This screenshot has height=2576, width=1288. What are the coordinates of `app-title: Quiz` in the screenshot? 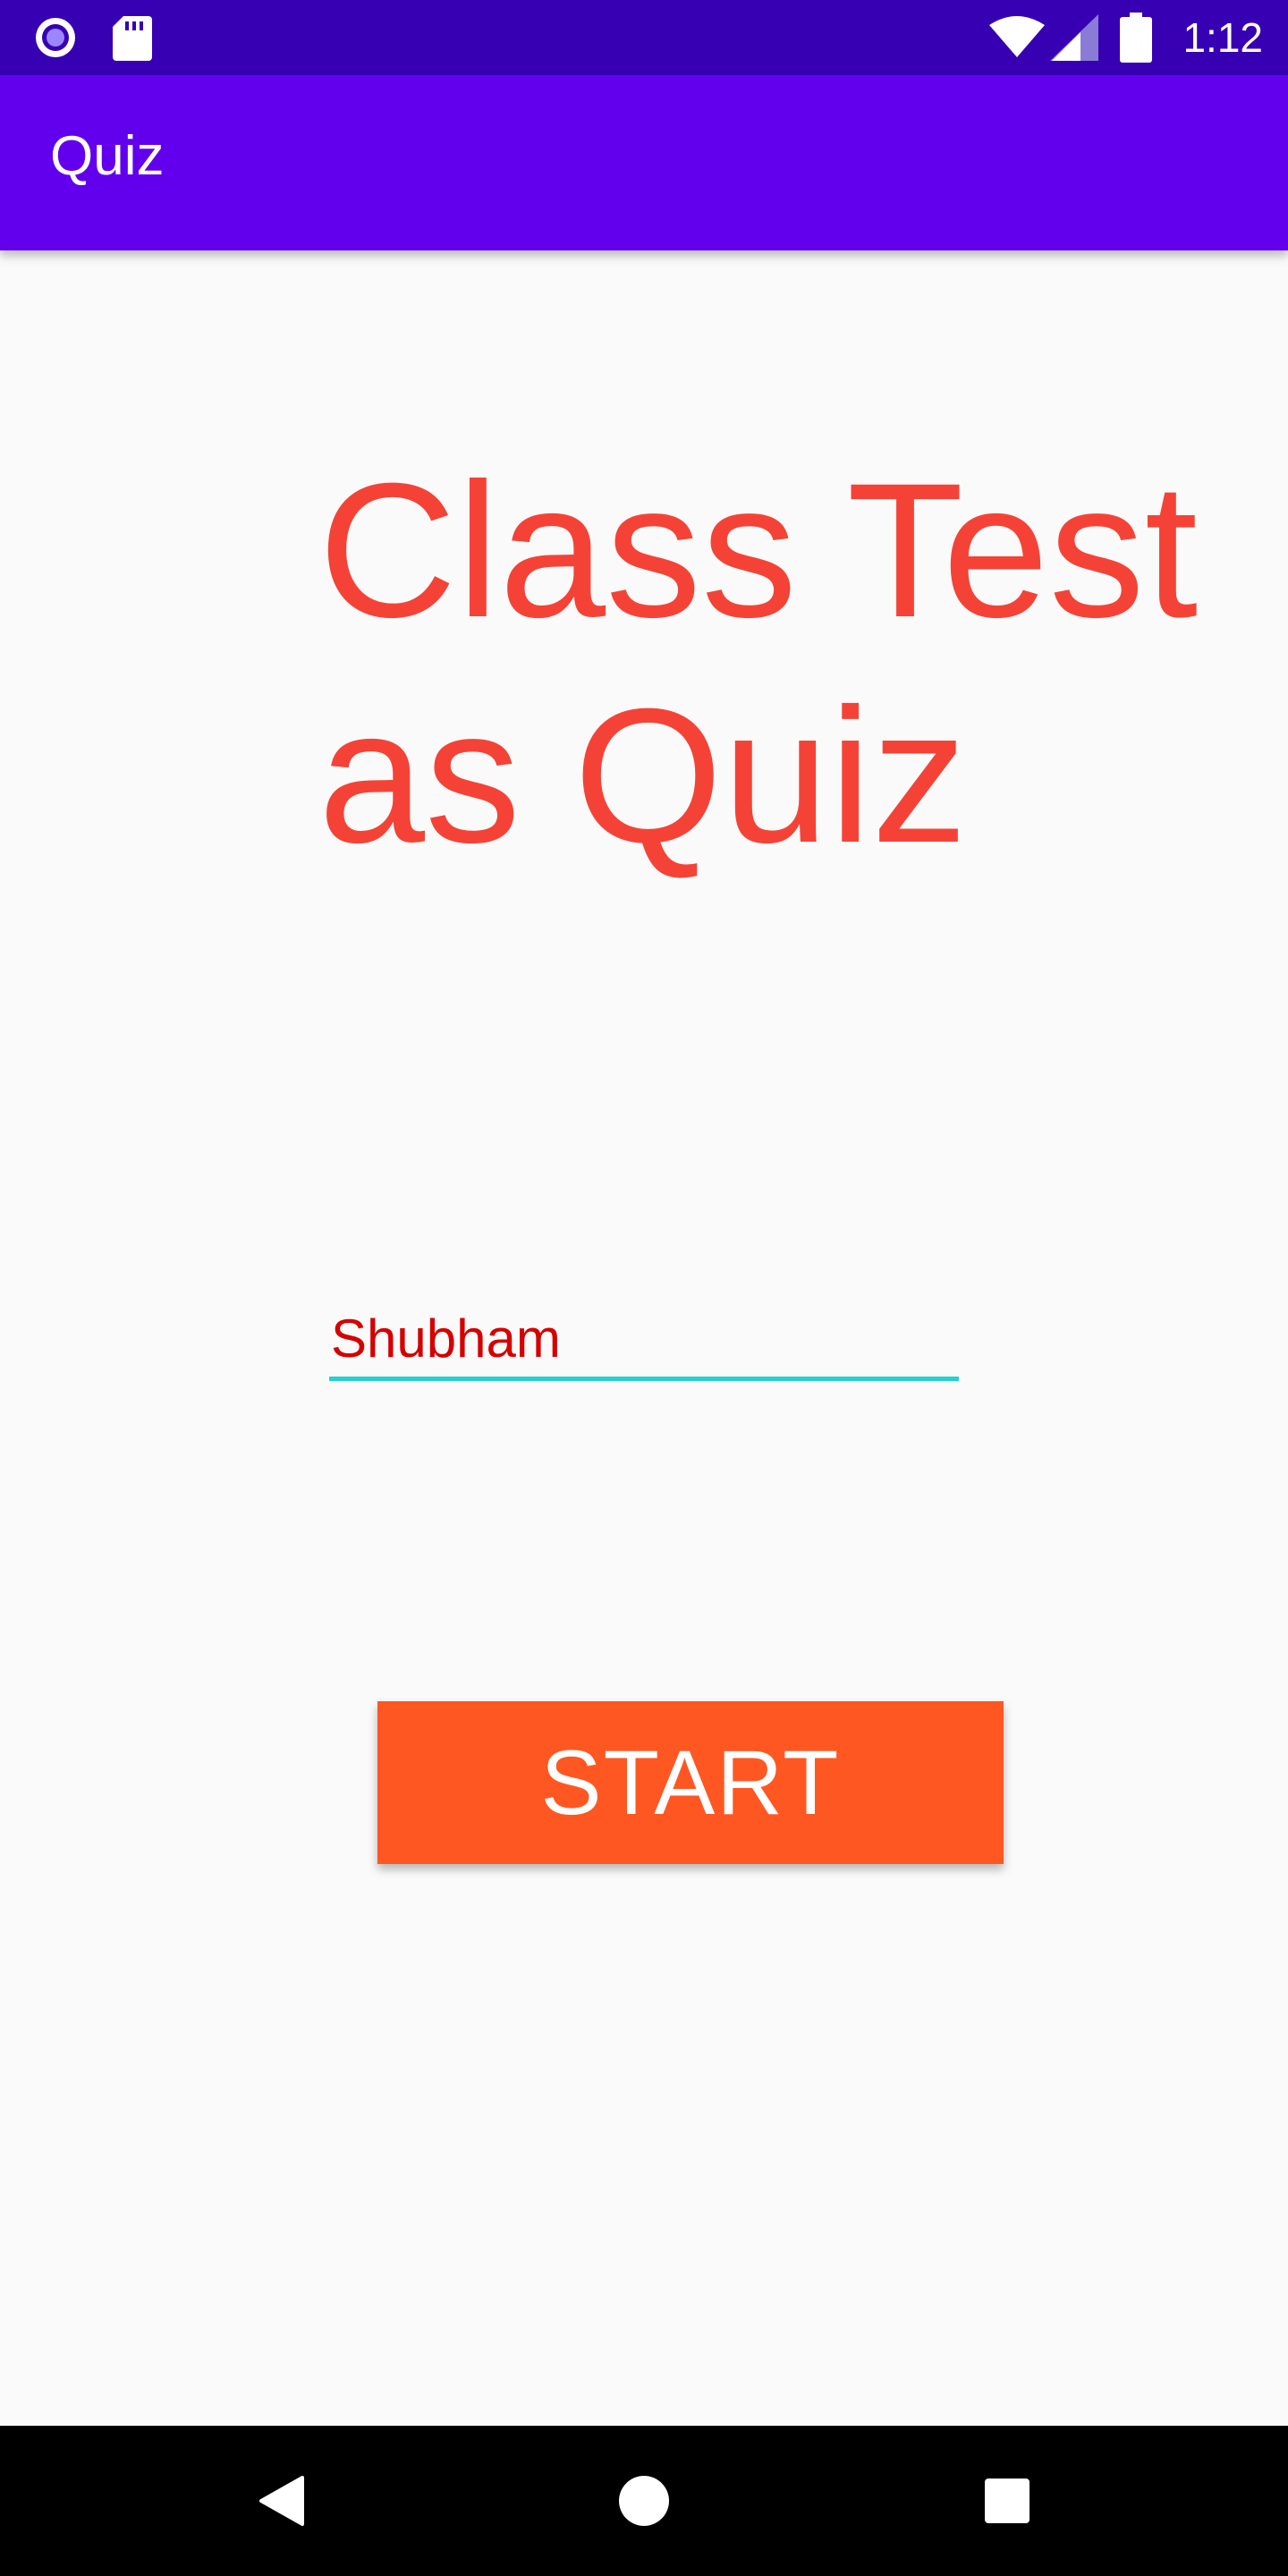 It's located at (107, 156).